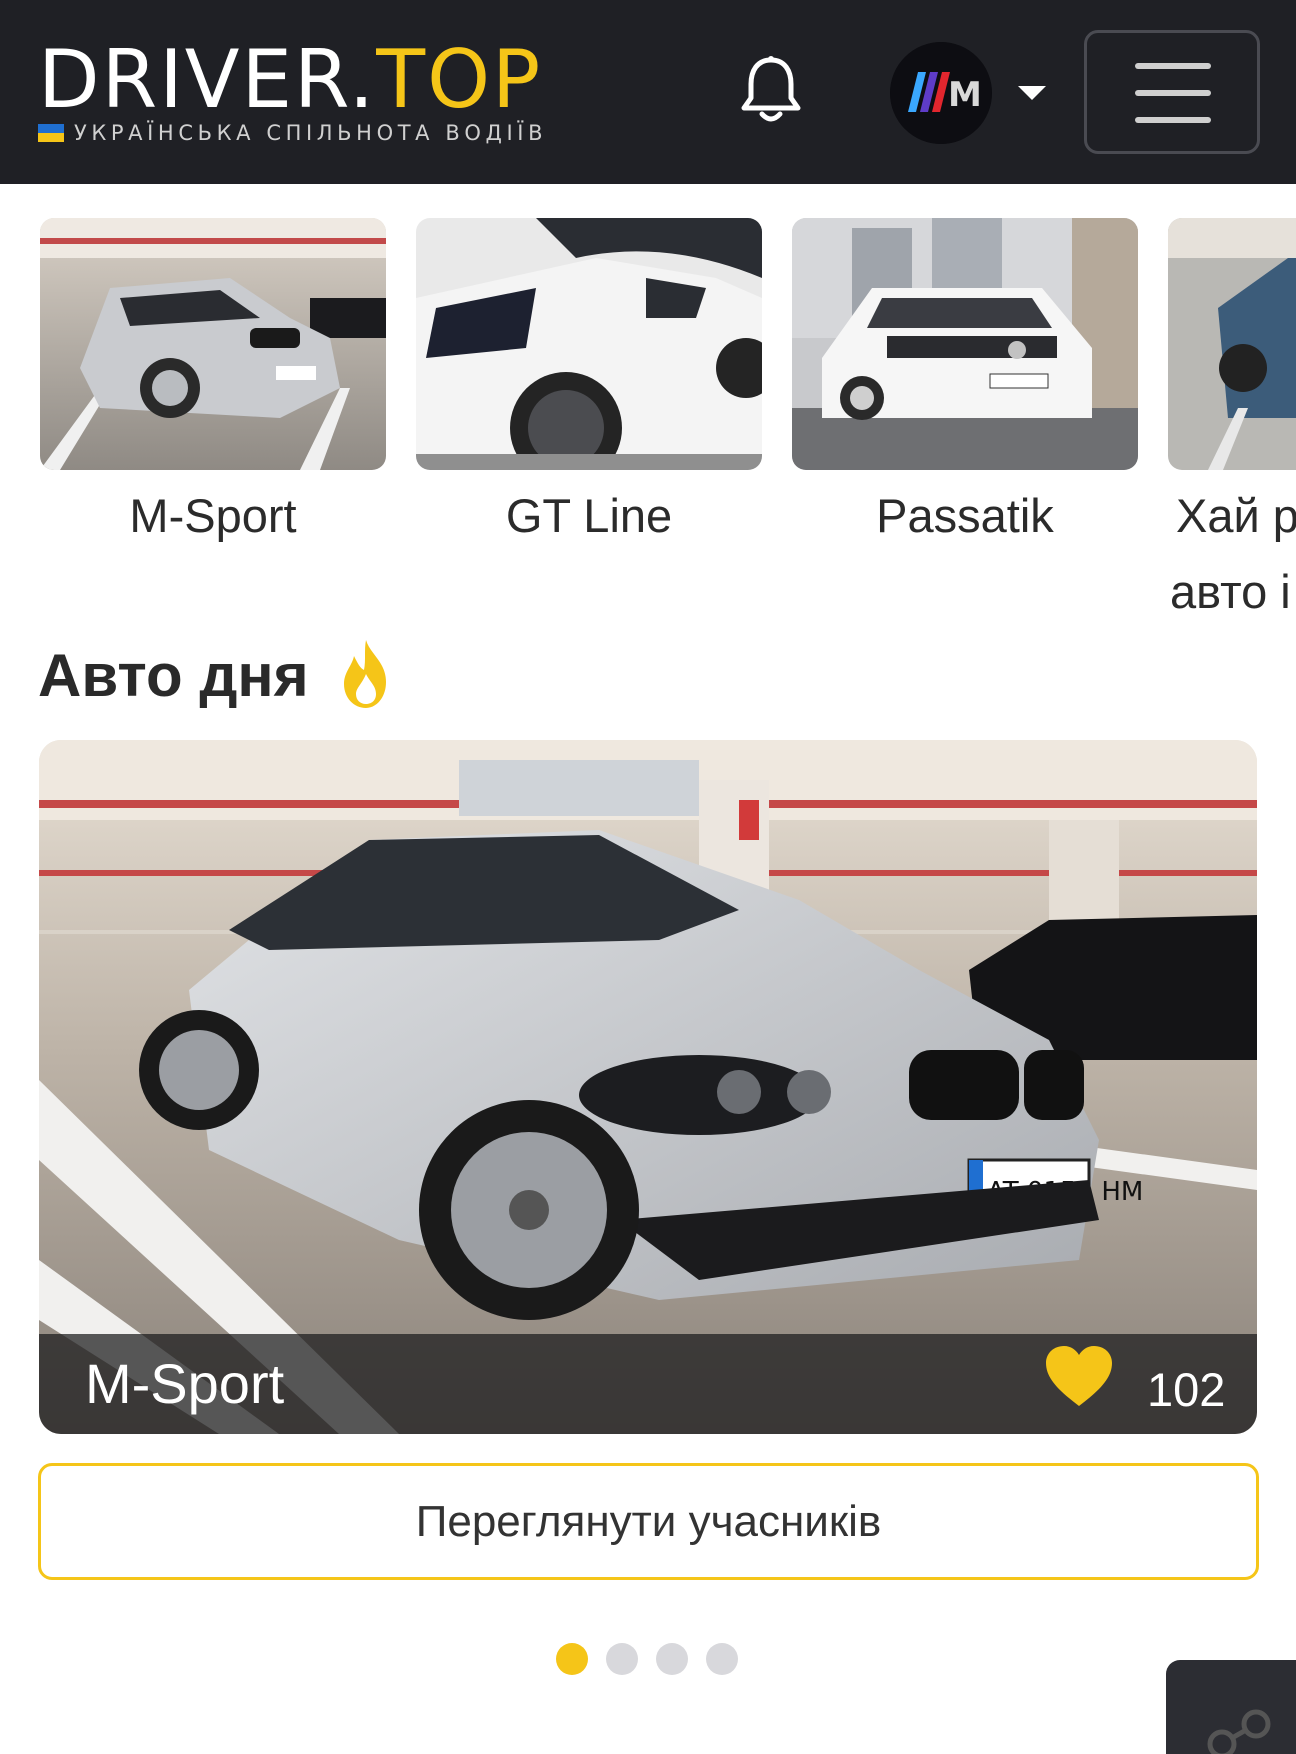  Describe the element at coordinates (1186, 1389) in the screenshot. I see `likes-count: 102` at that location.